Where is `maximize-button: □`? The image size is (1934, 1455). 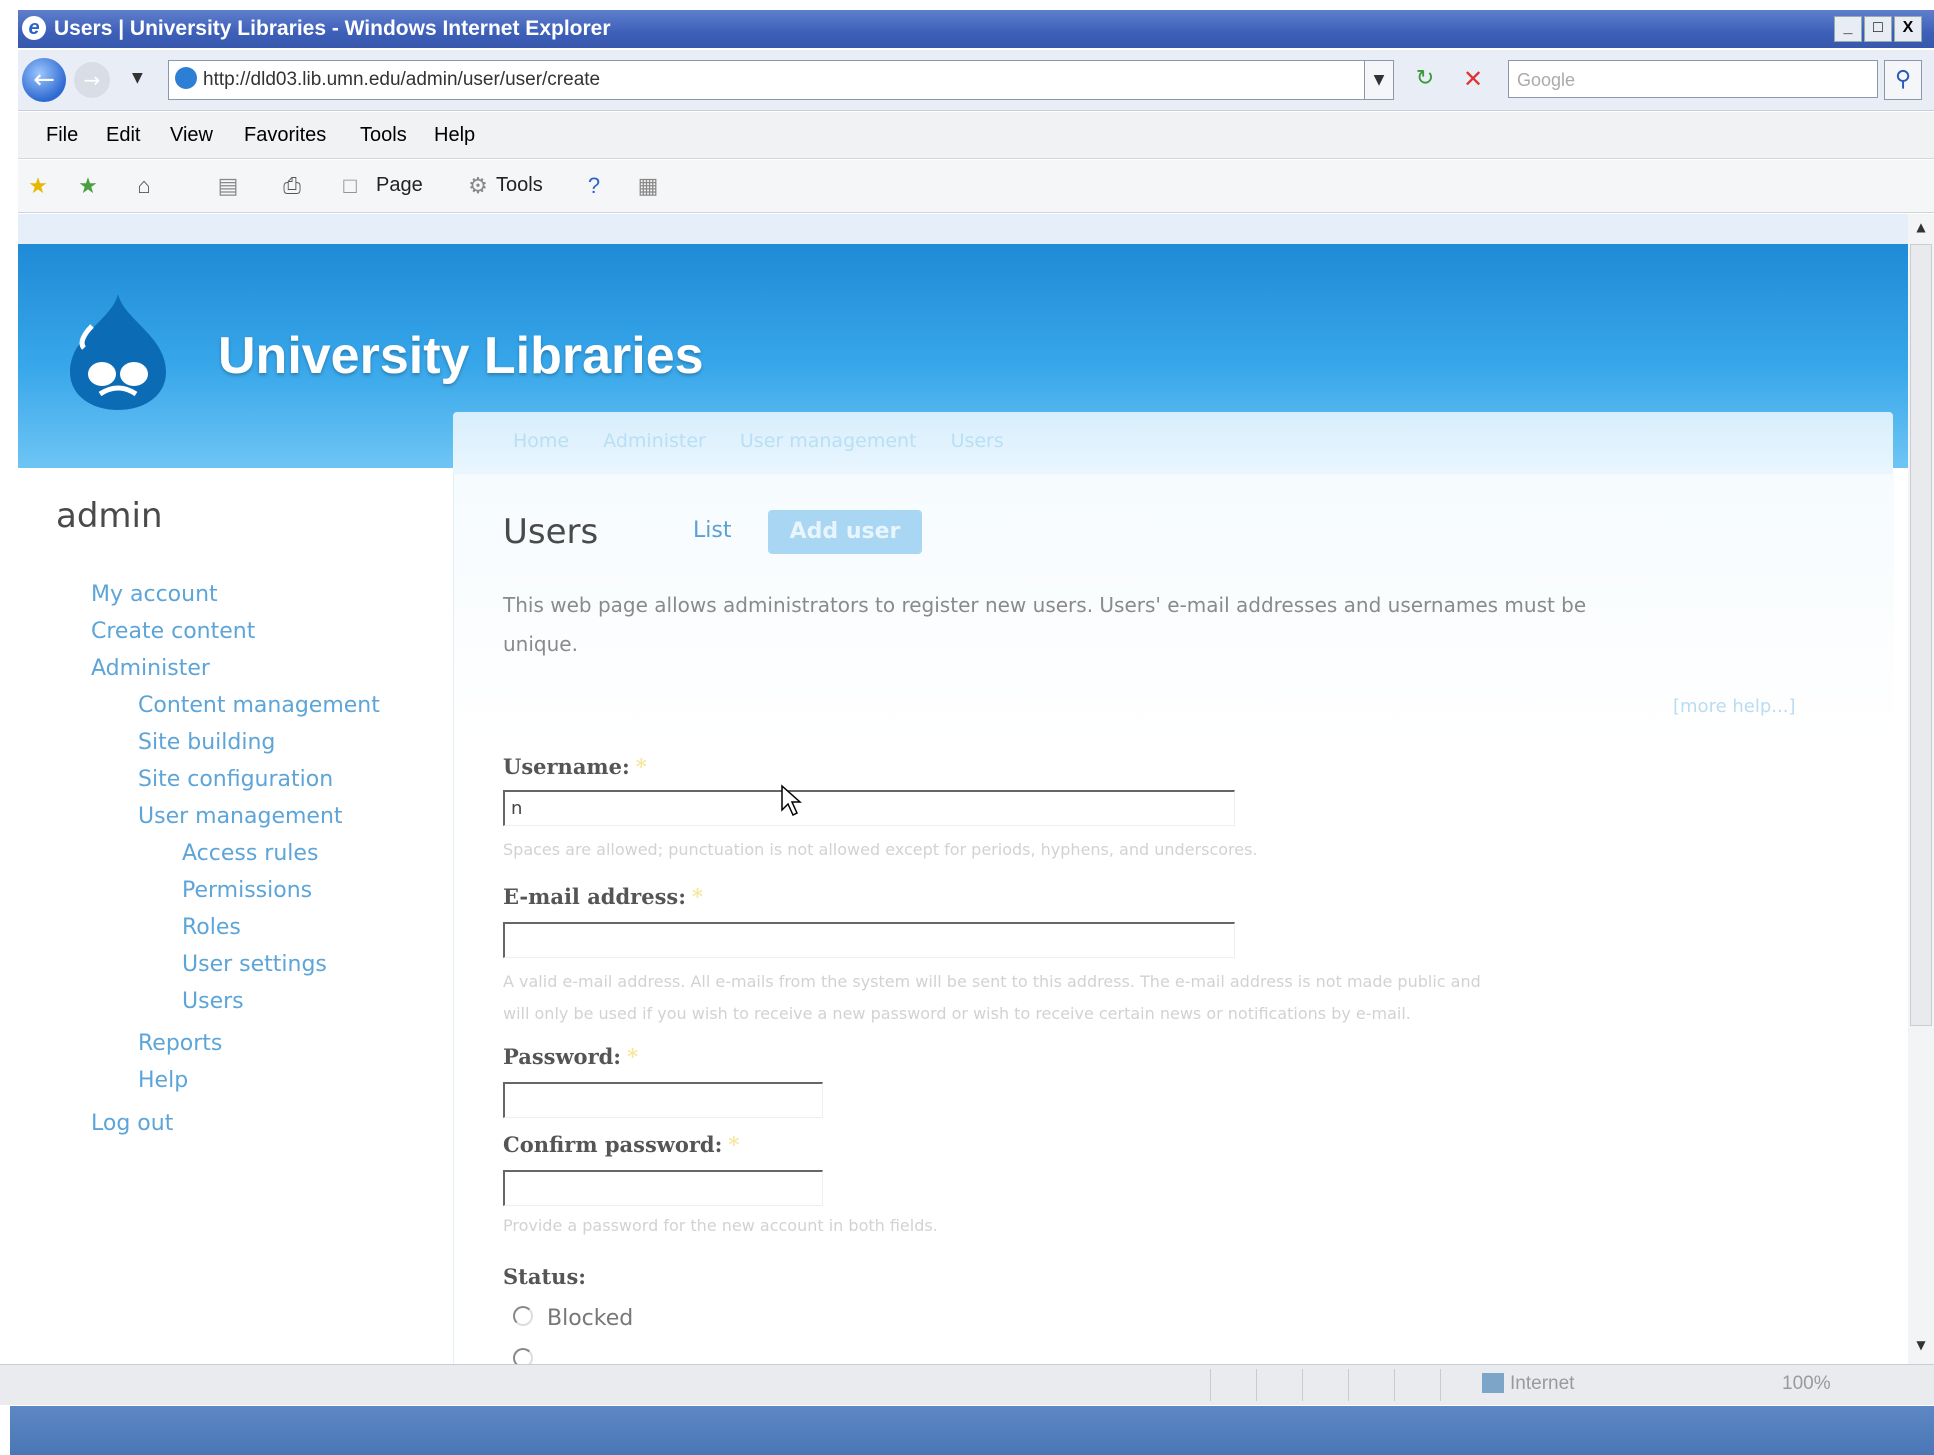
maximize-button: □ is located at coordinates (1878, 29).